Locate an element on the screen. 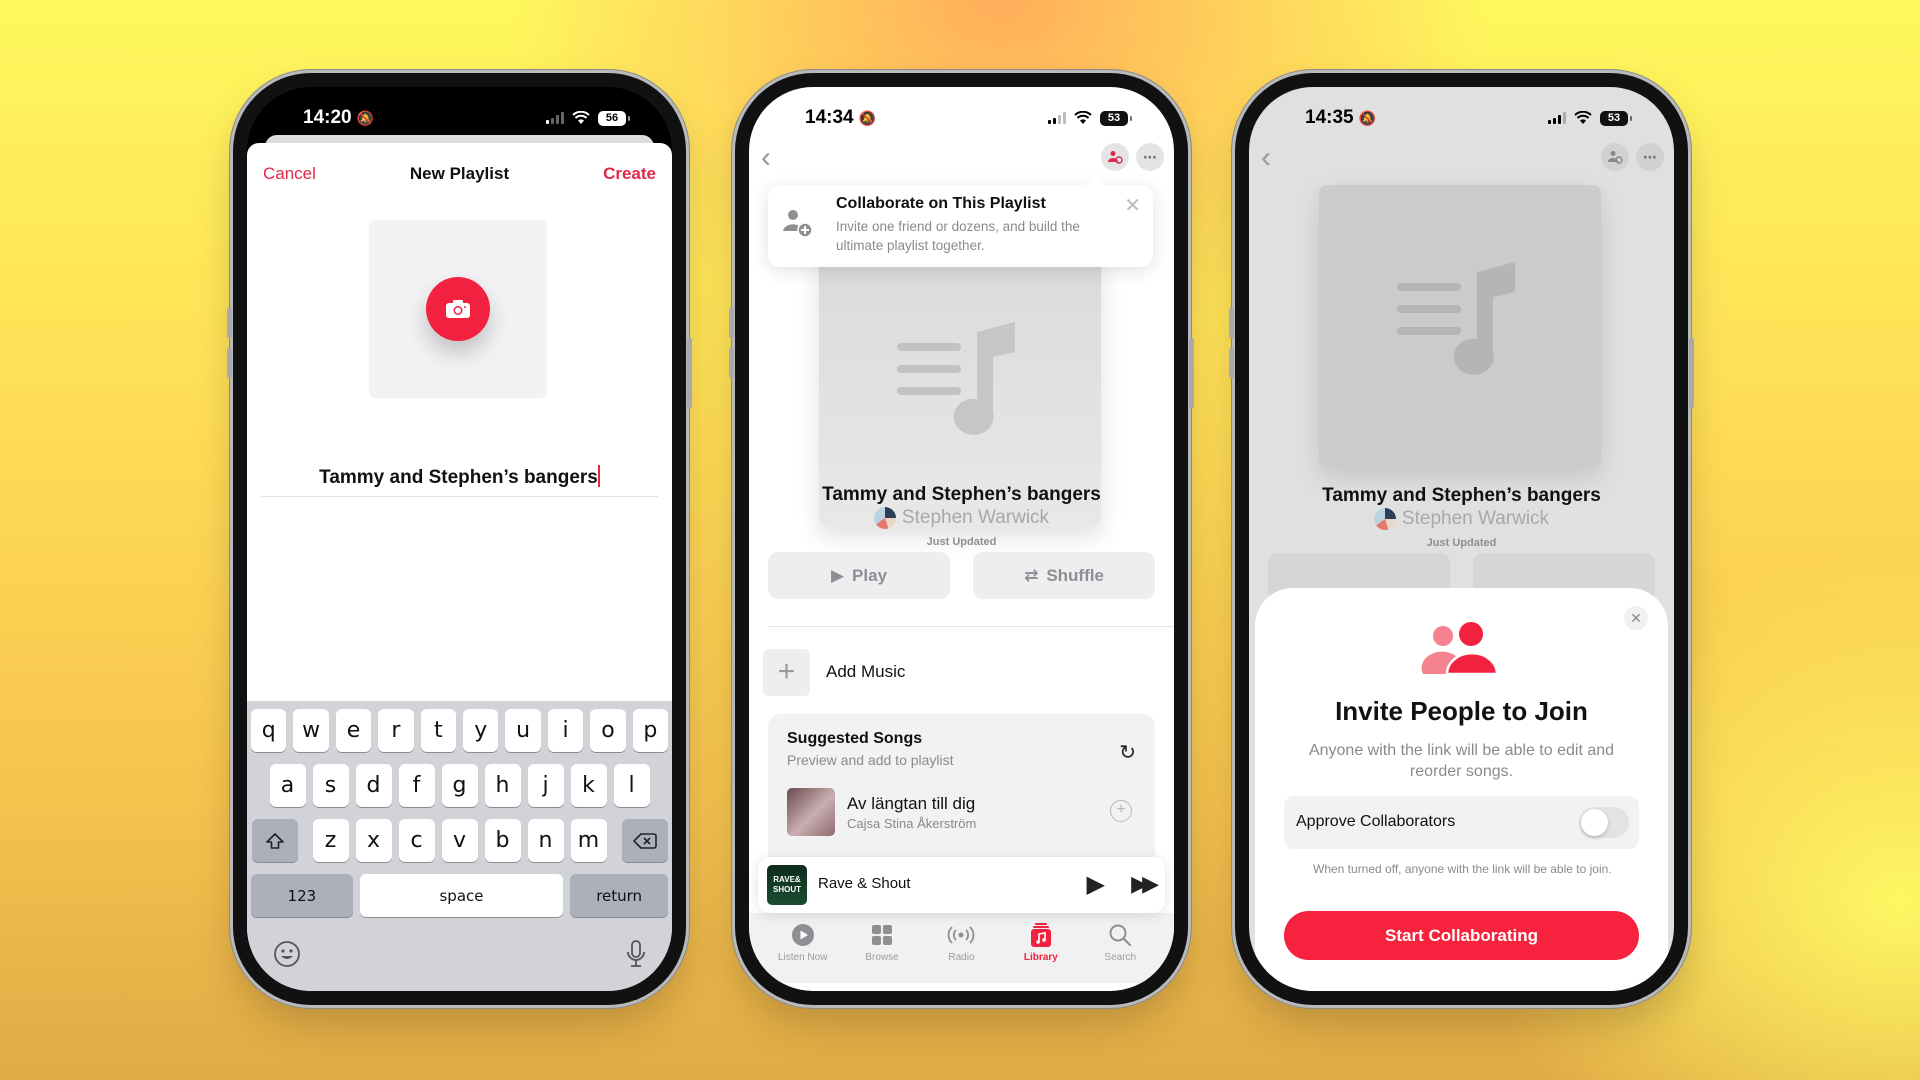 Image resolution: width=1920 pixels, height=1080 pixels. mini-player: RAVE& SHOUT Rave & Shout ▶ ▶▶ is located at coordinates (961, 885).